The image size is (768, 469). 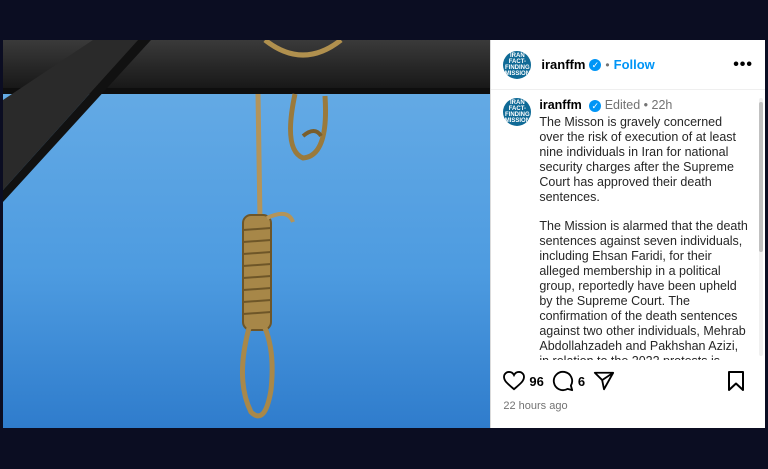 I want to click on account-username: iranffm, so click(x=563, y=64).